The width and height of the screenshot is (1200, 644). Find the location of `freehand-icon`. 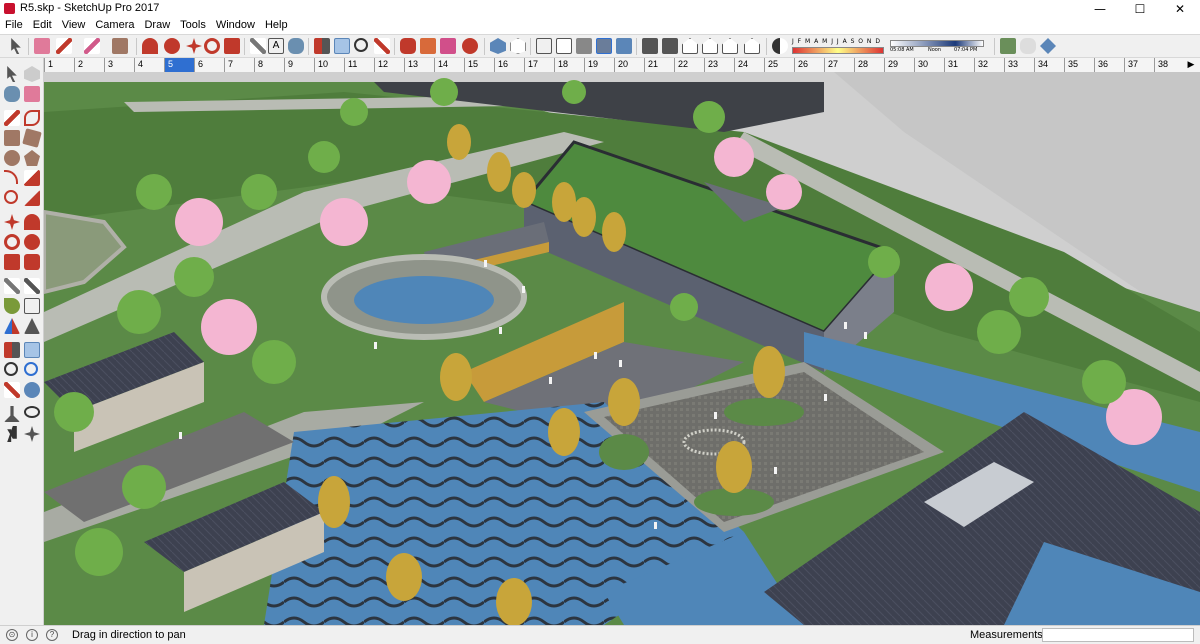

freehand-icon is located at coordinates (32, 118).